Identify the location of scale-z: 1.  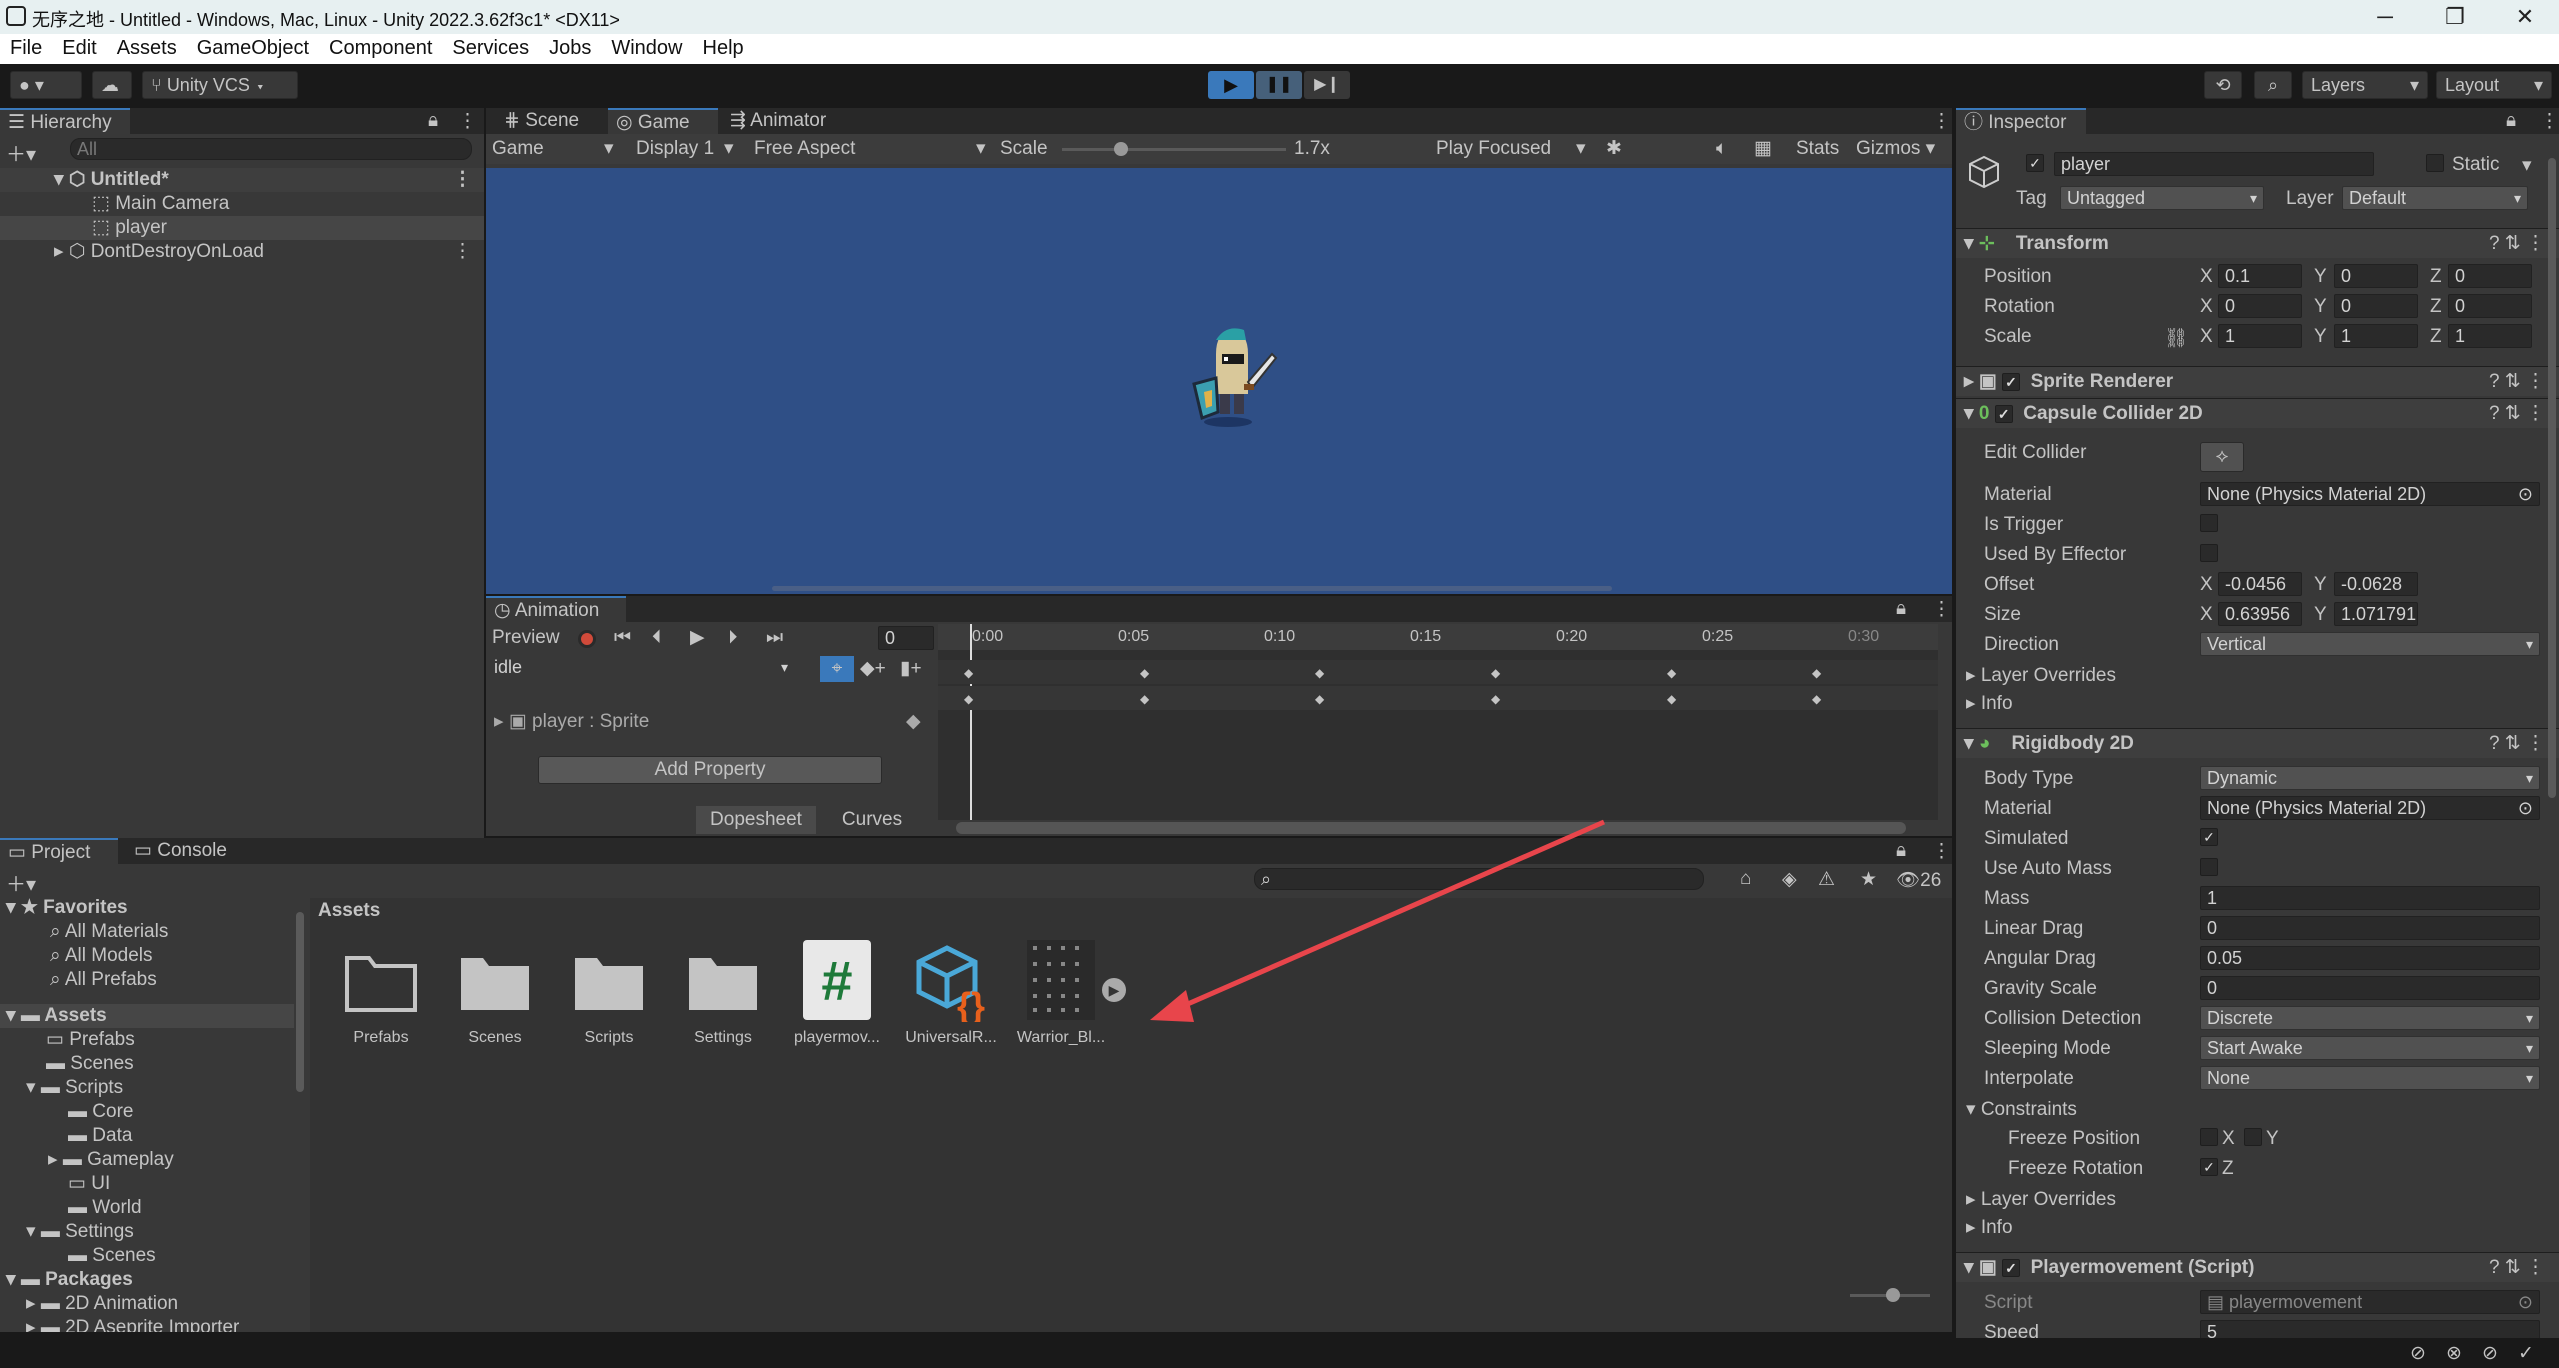
(2490, 336).